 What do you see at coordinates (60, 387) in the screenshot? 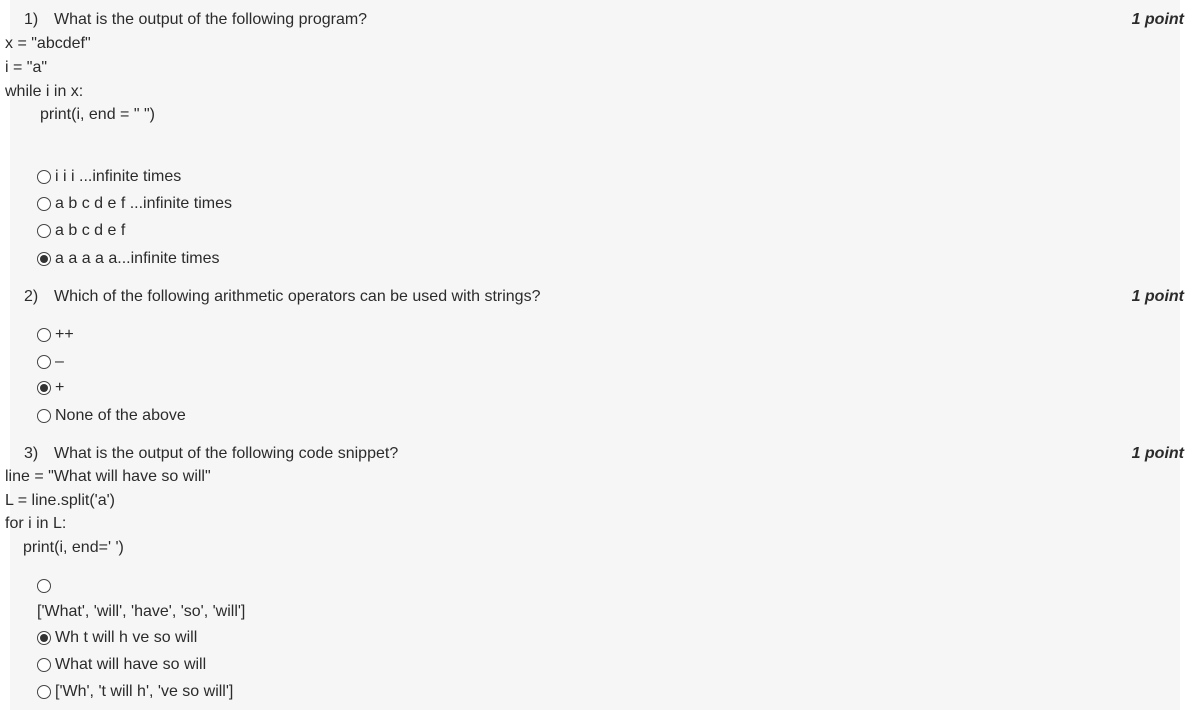
I see `option-label: +` at bounding box center [60, 387].